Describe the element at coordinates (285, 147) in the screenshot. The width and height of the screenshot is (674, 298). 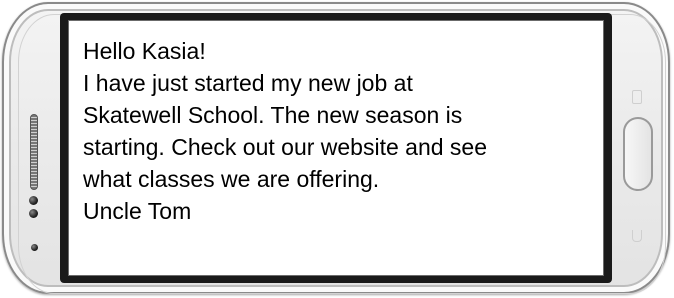
I see `message-line: starting. Check out our website and see` at that location.